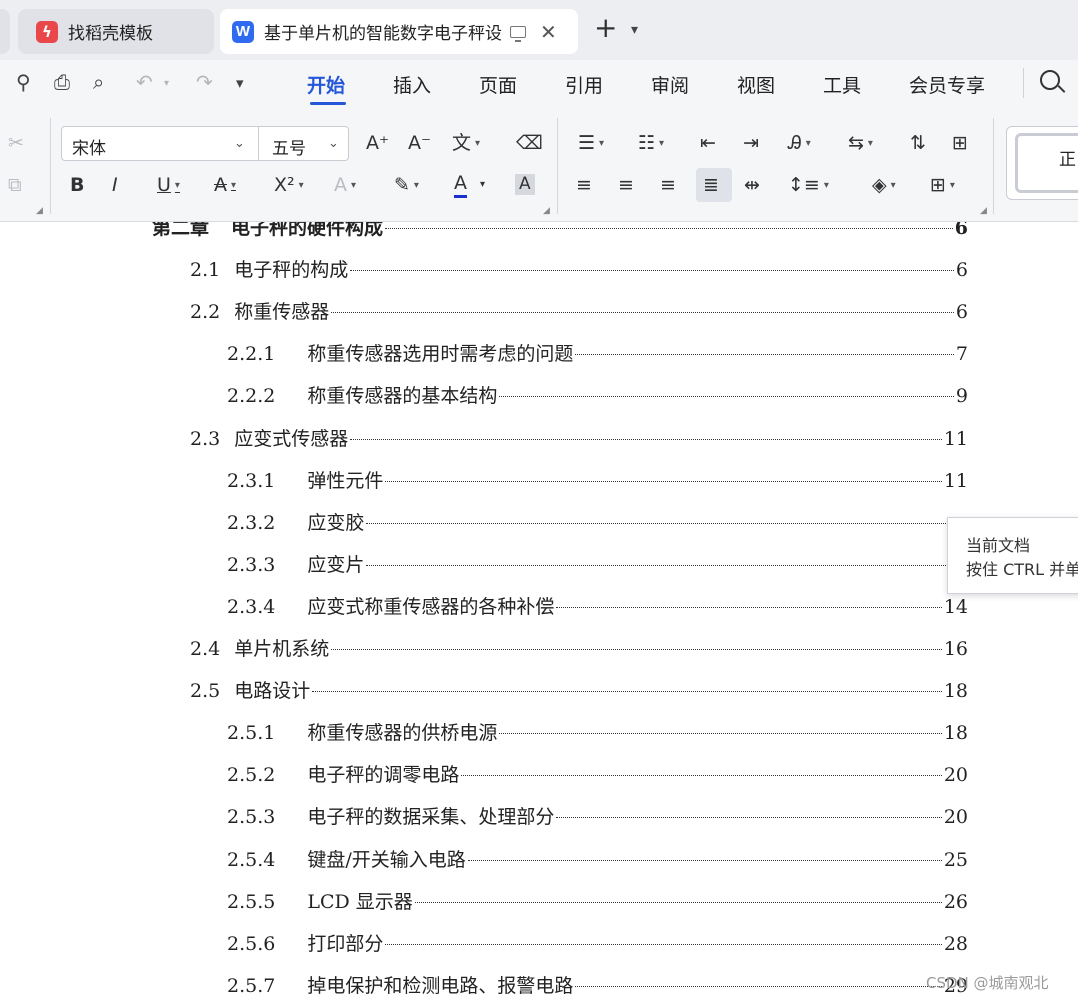 The width and height of the screenshot is (1078, 1000). I want to click on font-dialog-launcher-icon: ◢, so click(546, 211).